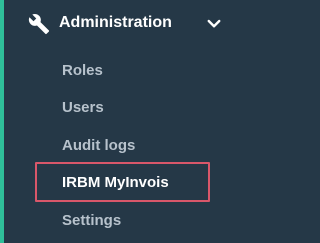 This screenshot has width=320, height=243. Describe the element at coordinates (99, 145) in the screenshot. I see `sidebar-item-label: Audit logs` at that location.